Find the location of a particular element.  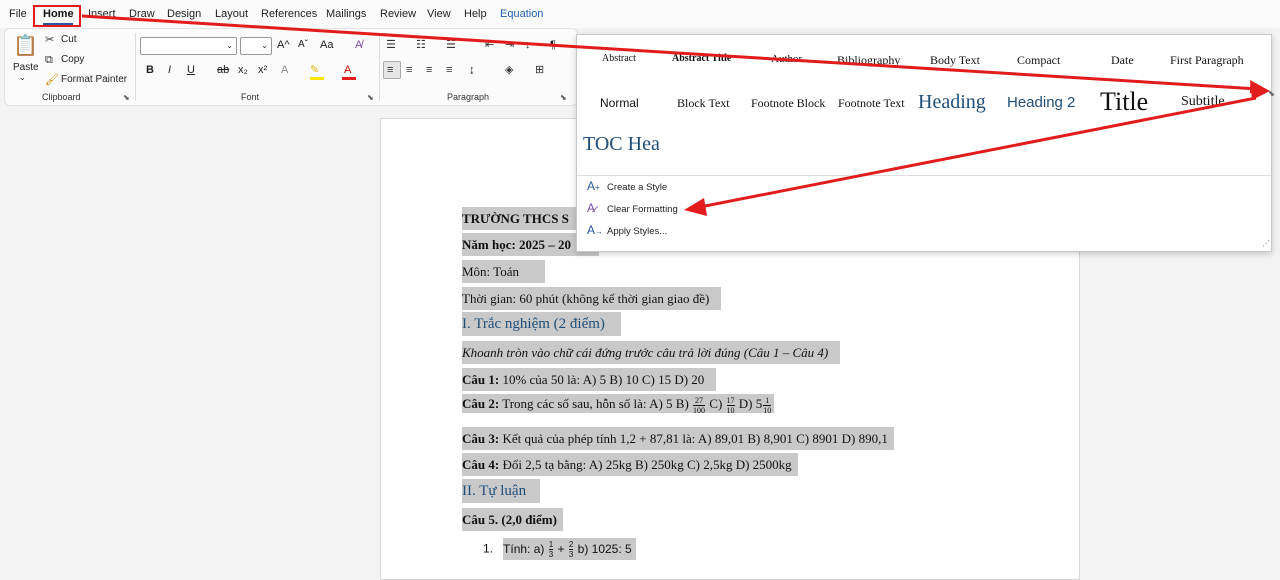

align-left-button: ≡ is located at coordinates (392, 70).